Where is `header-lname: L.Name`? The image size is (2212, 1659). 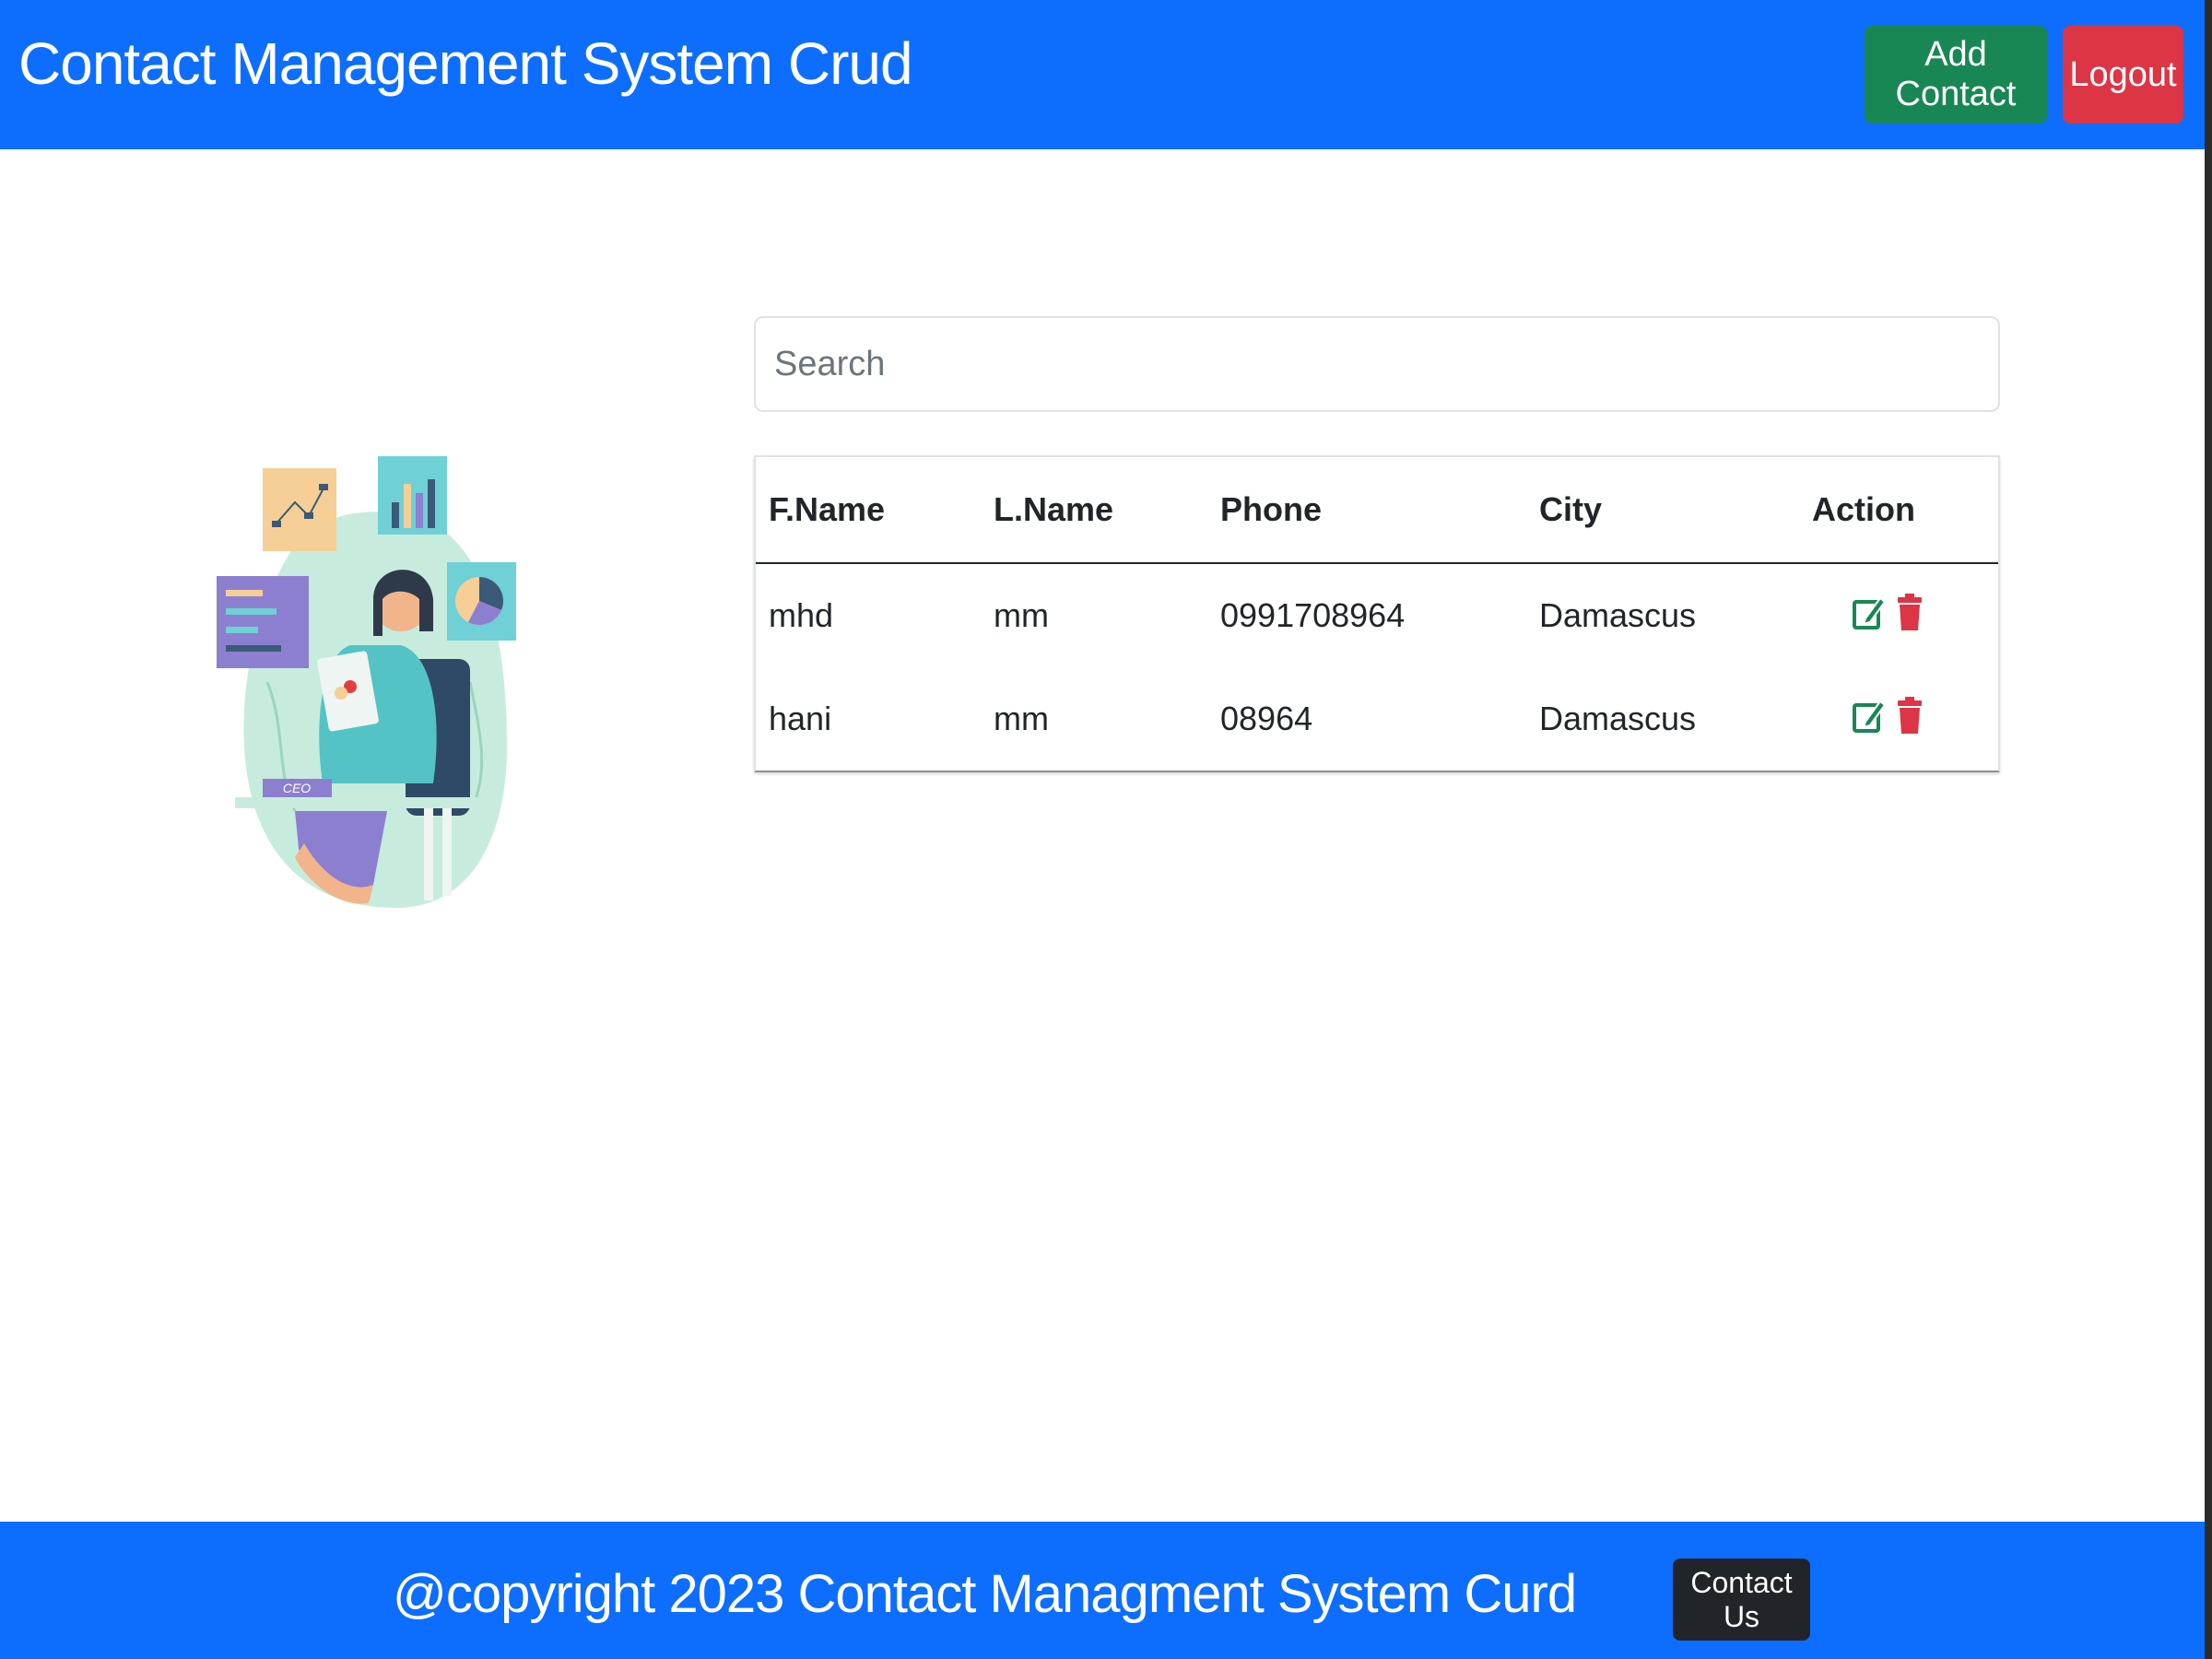
header-lname: L.Name is located at coordinates (1094, 510).